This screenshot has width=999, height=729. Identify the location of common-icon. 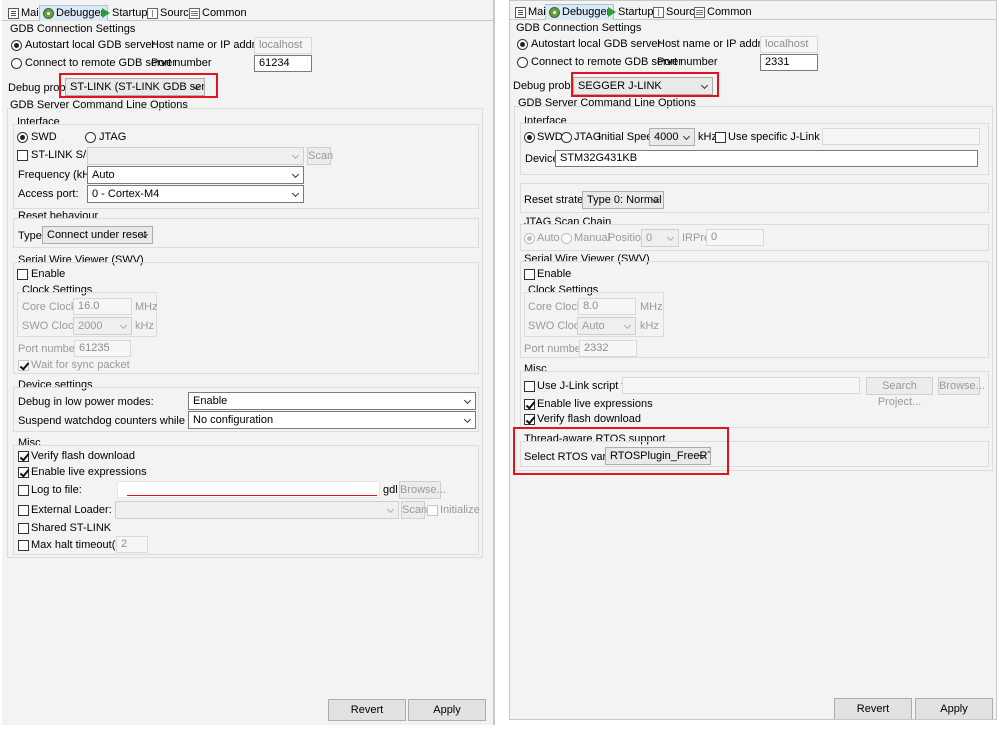
(194, 13).